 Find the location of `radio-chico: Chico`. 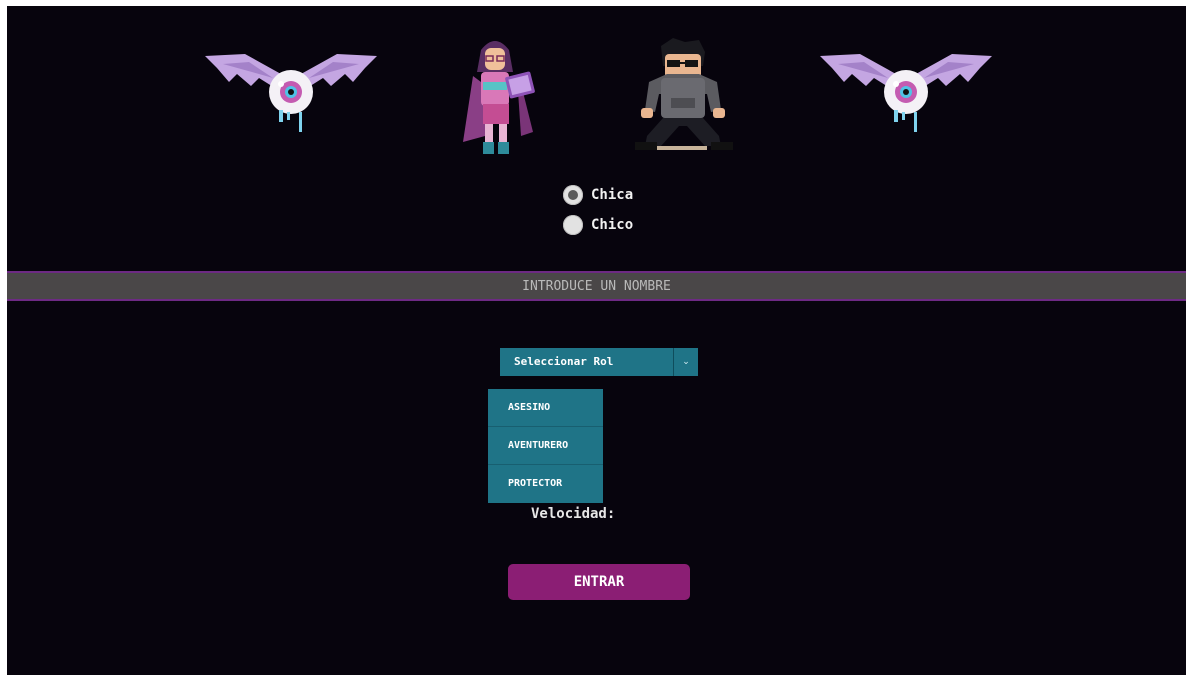

radio-chico: Chico is located at coordinates (598, 225).